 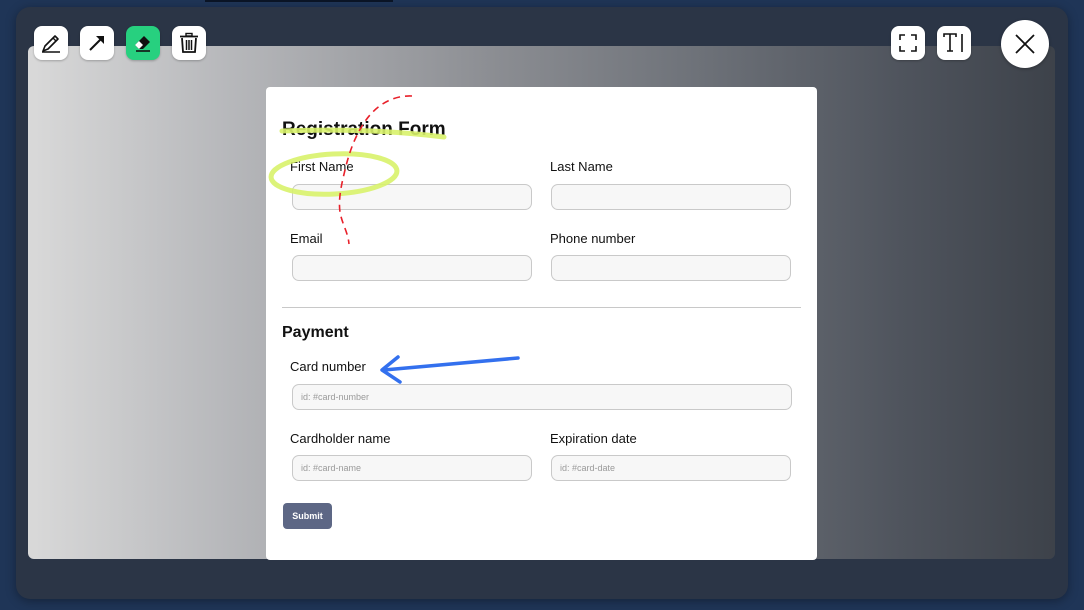 I want to click on fullscreen-icon, so click(x=908, y=43).